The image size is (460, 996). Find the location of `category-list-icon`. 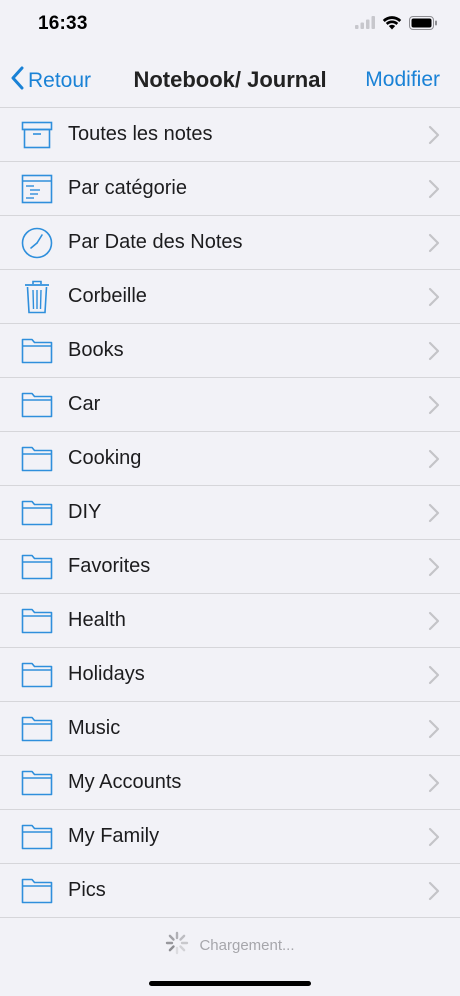

category-list-icon is located at coordinates (37, 189).